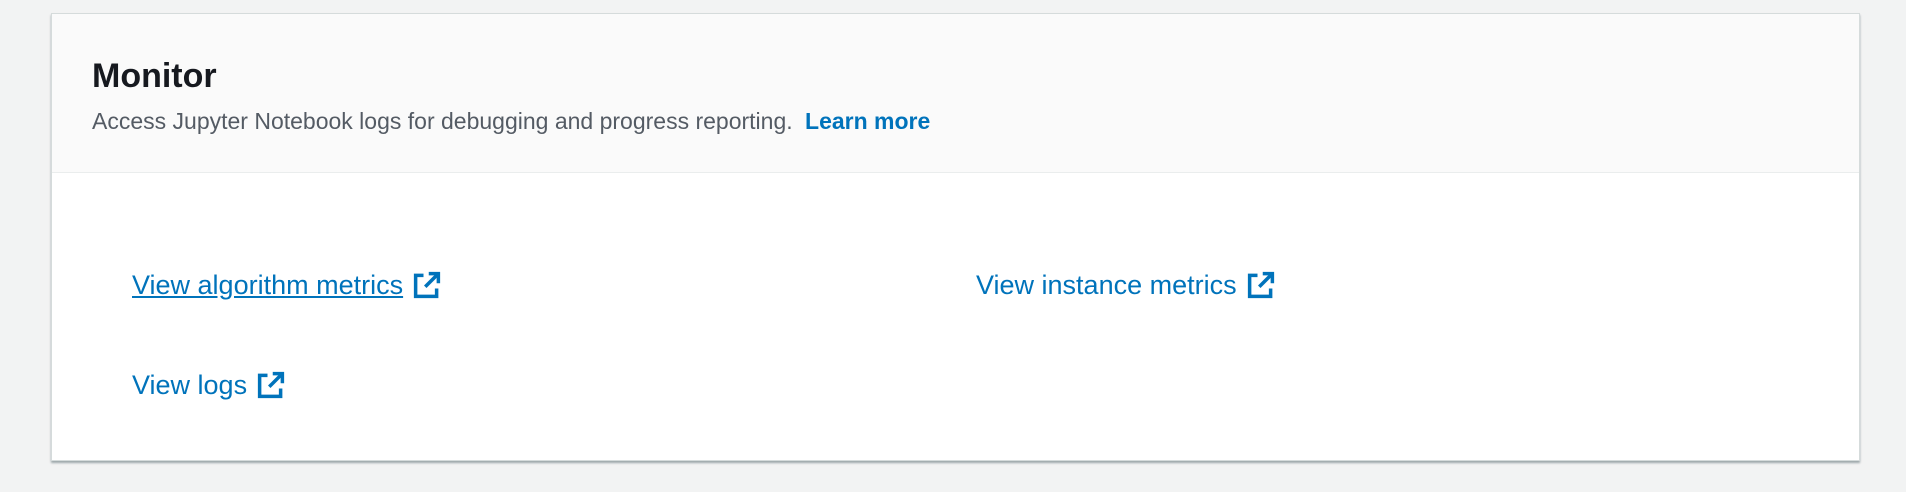 The width and height of the screenshot is (1906, 492). What do you see at coordinates (1106, 285) in the screenshot?
I see `view-instance-metrics-label: View instance metrics` at bounding box center [1106, 285].